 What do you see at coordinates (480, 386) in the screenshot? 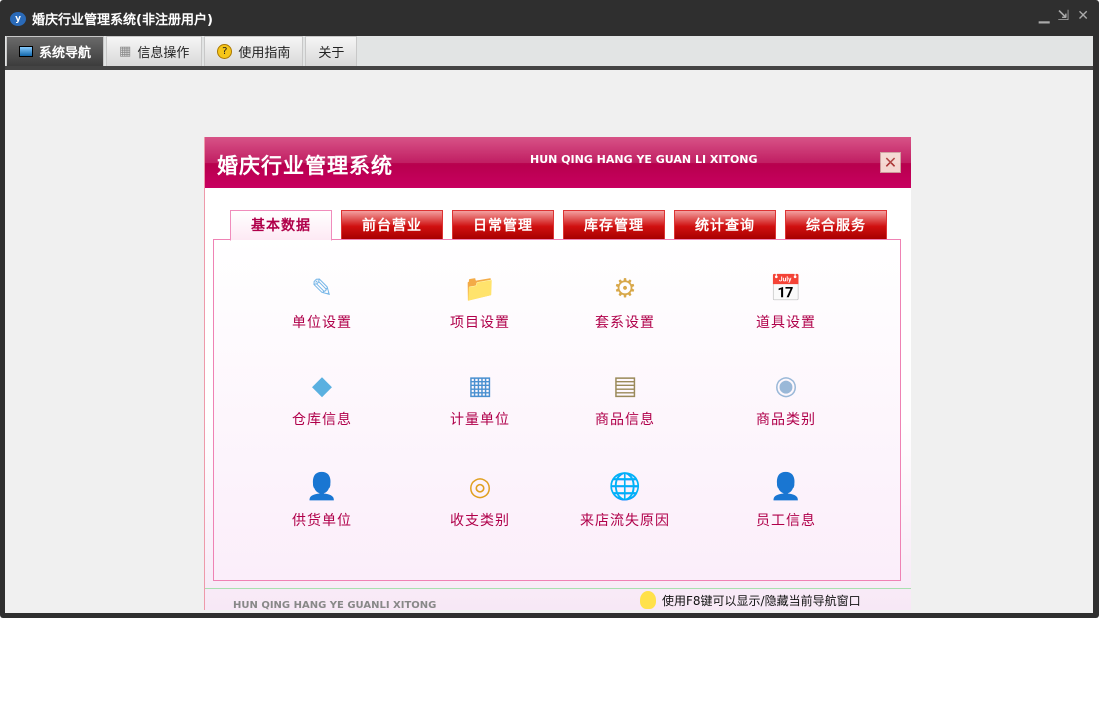
I see `nav-item-icon: ▦` at bounding box center [480, 386].